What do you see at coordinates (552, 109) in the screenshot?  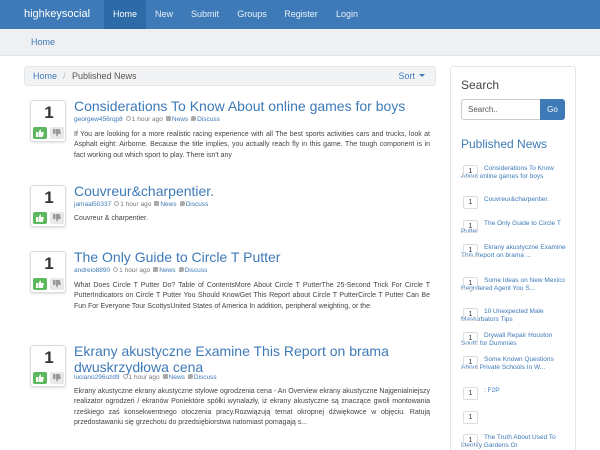 I see `search-go-button: Go` at bounding box center [552, 109].